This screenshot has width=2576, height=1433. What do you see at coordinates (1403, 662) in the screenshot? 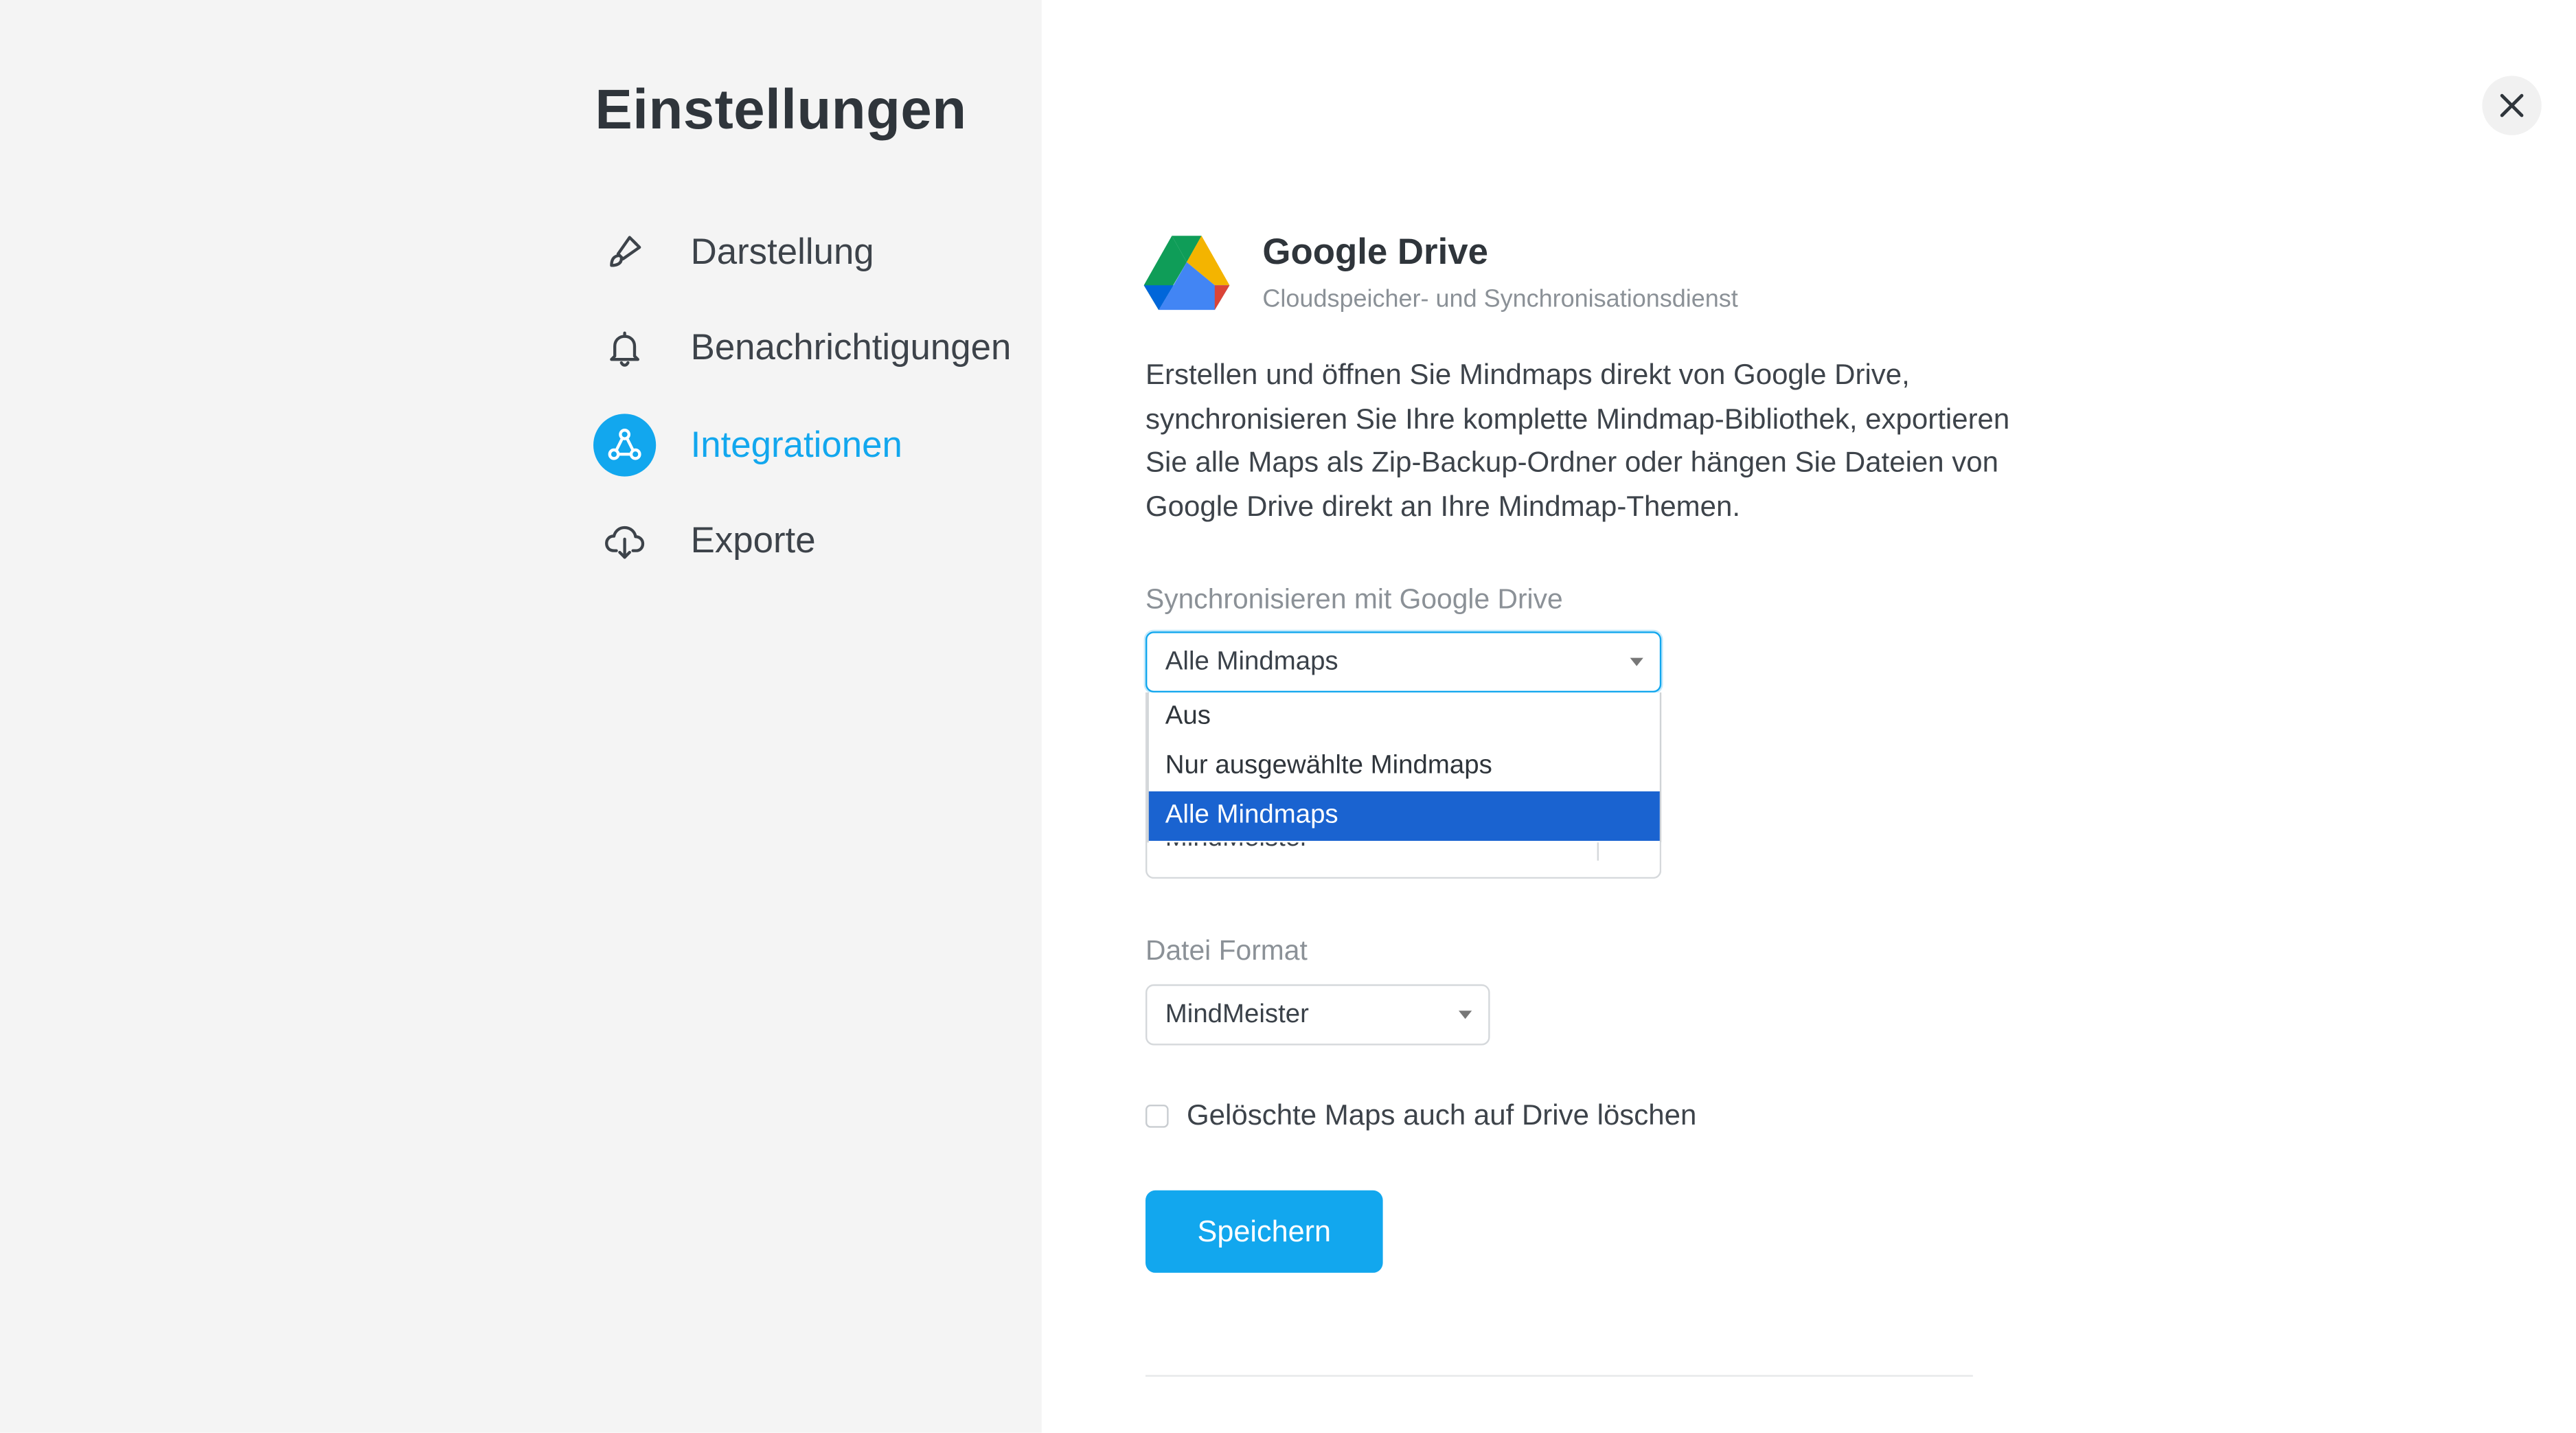
I see `sync-select: Alle Mindmaps` at bounding box center [1403, 662].